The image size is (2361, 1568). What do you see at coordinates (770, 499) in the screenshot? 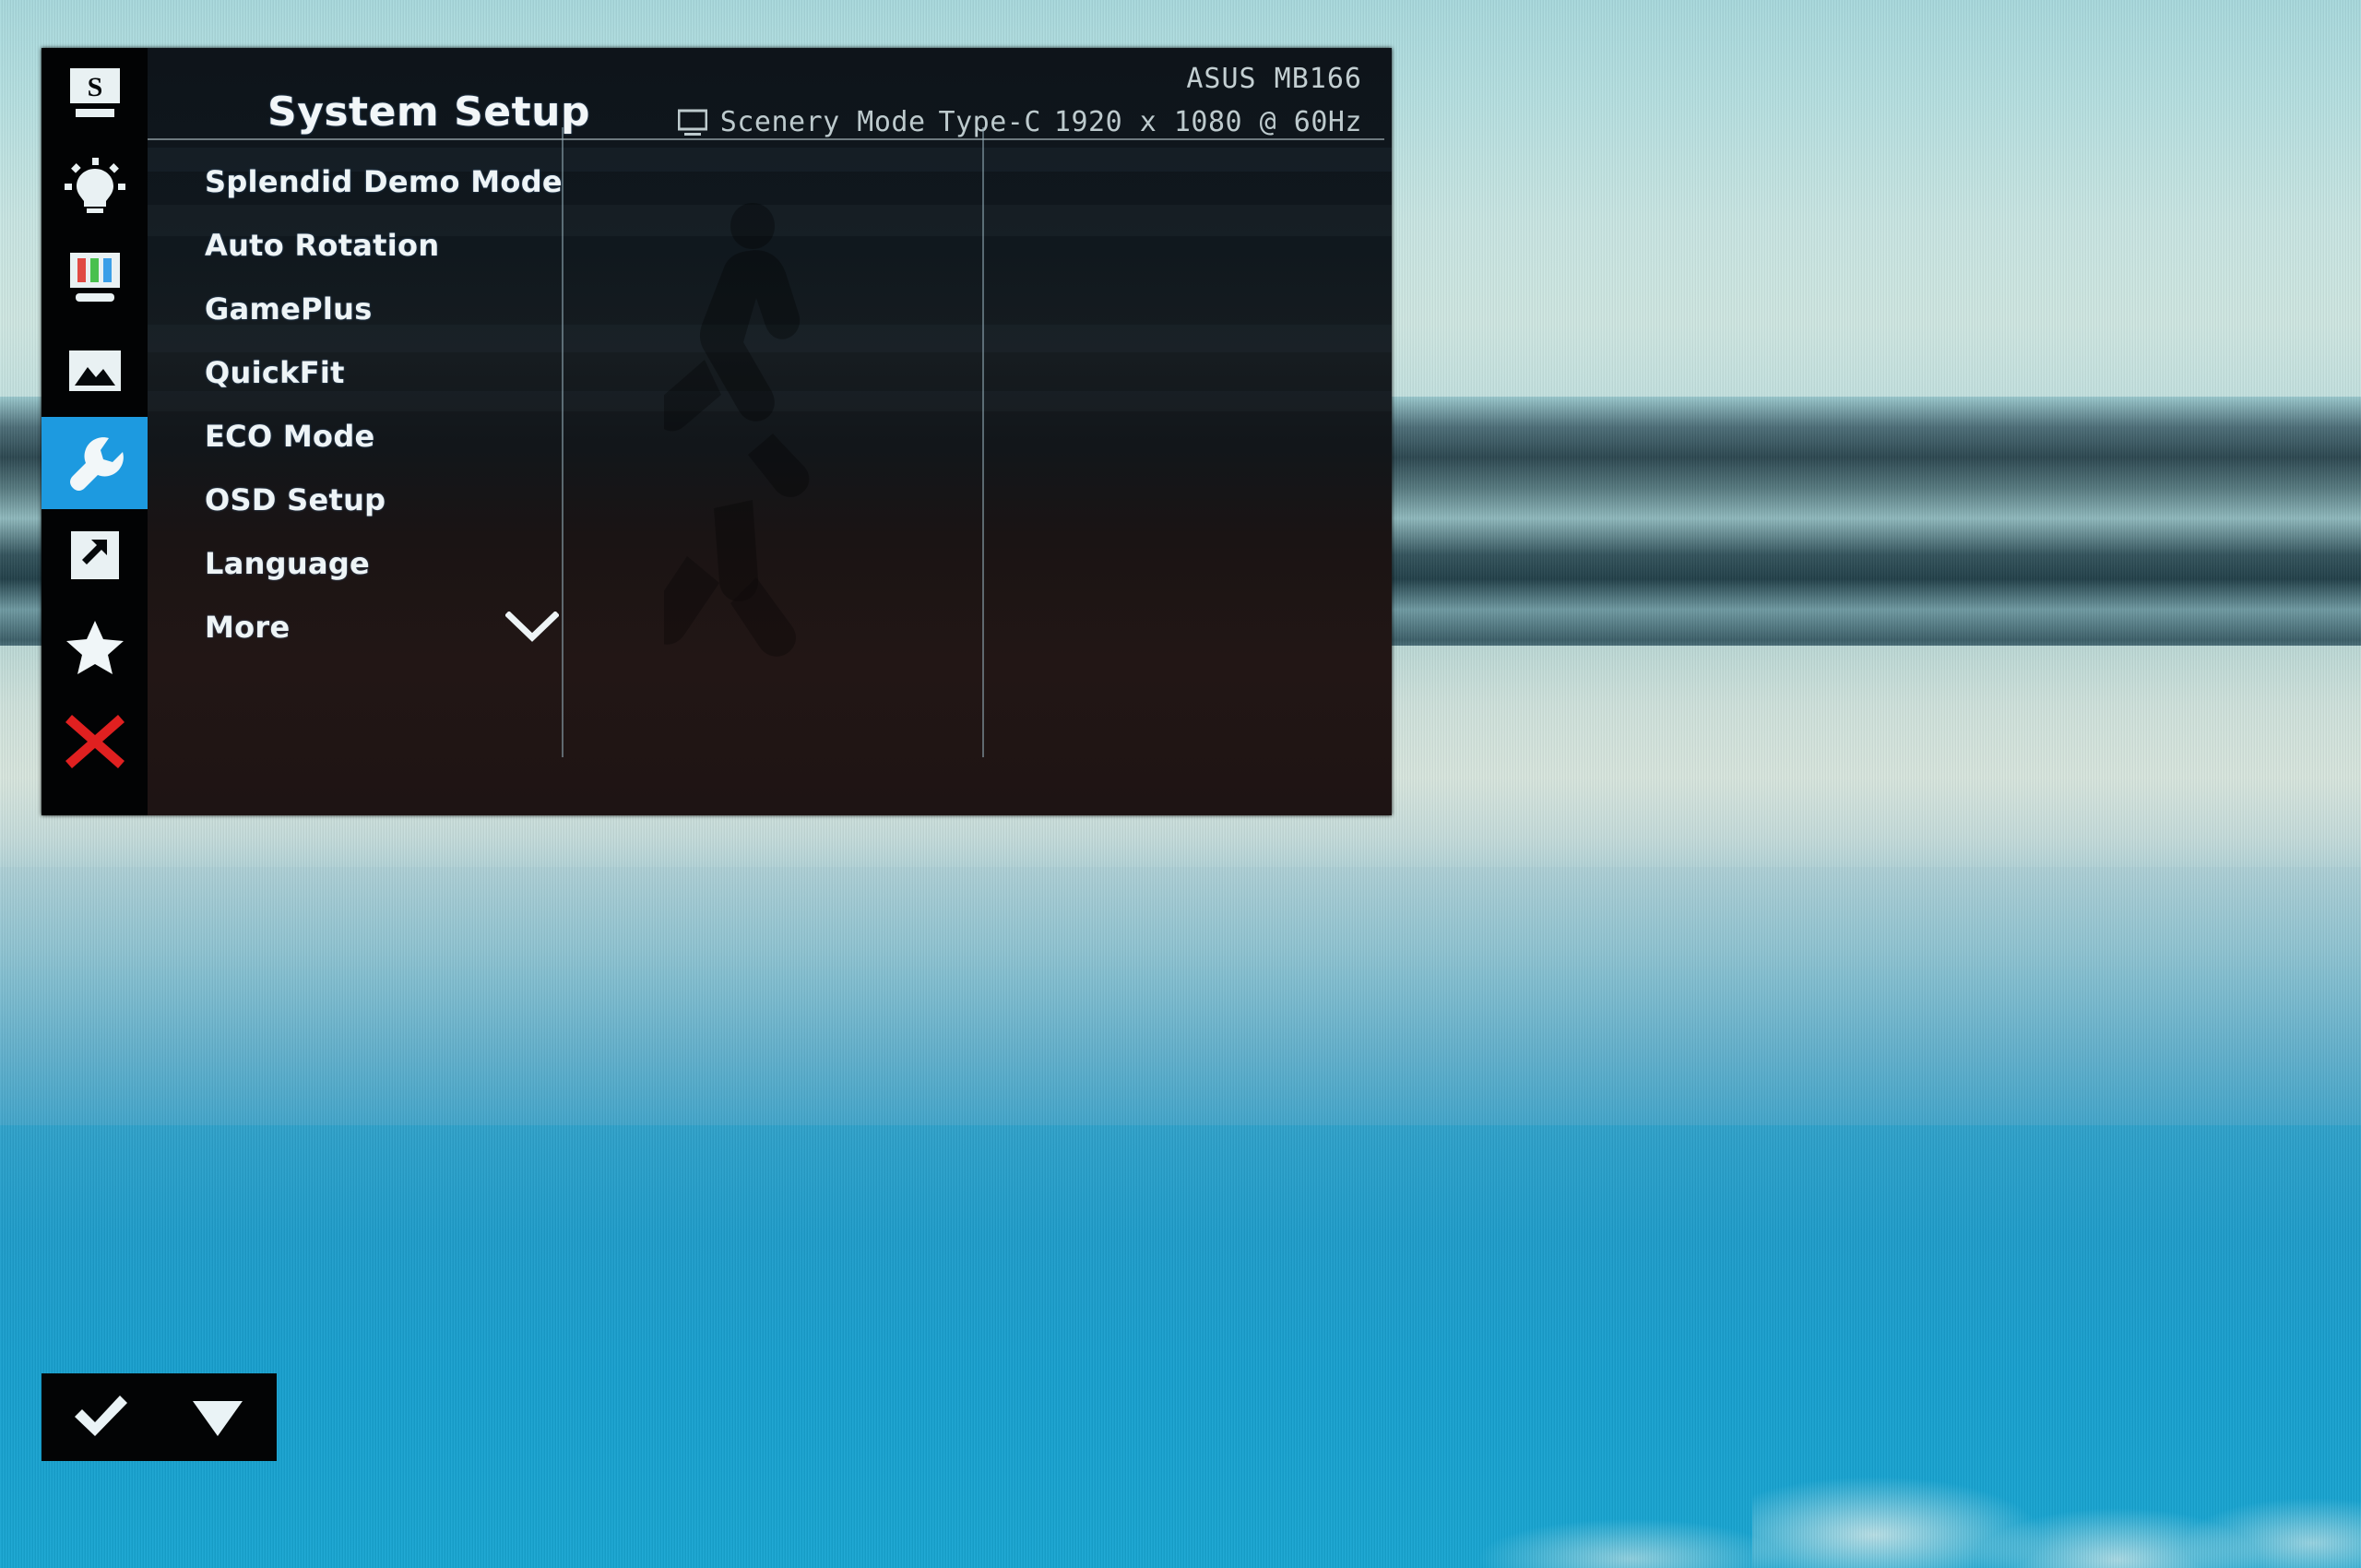
I see `menu-item-osd-setup: OSD Setup` at bounding box center [770, 499].